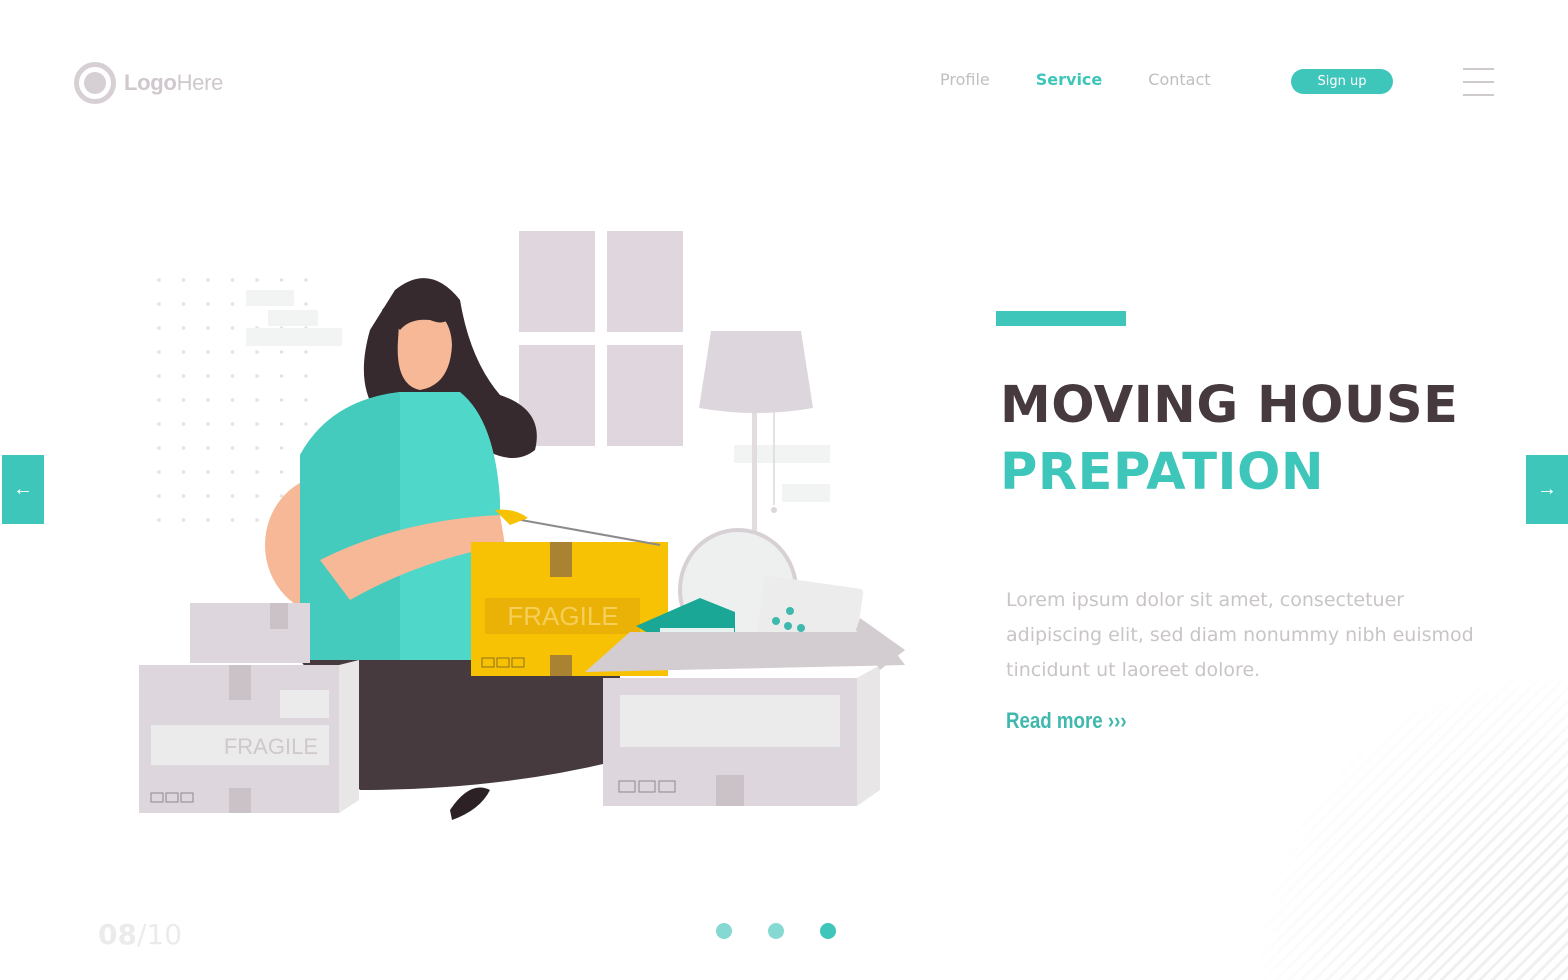 The image size is (1568, 980). I want to click on signup-button: Sign up, so click(1342, 81).